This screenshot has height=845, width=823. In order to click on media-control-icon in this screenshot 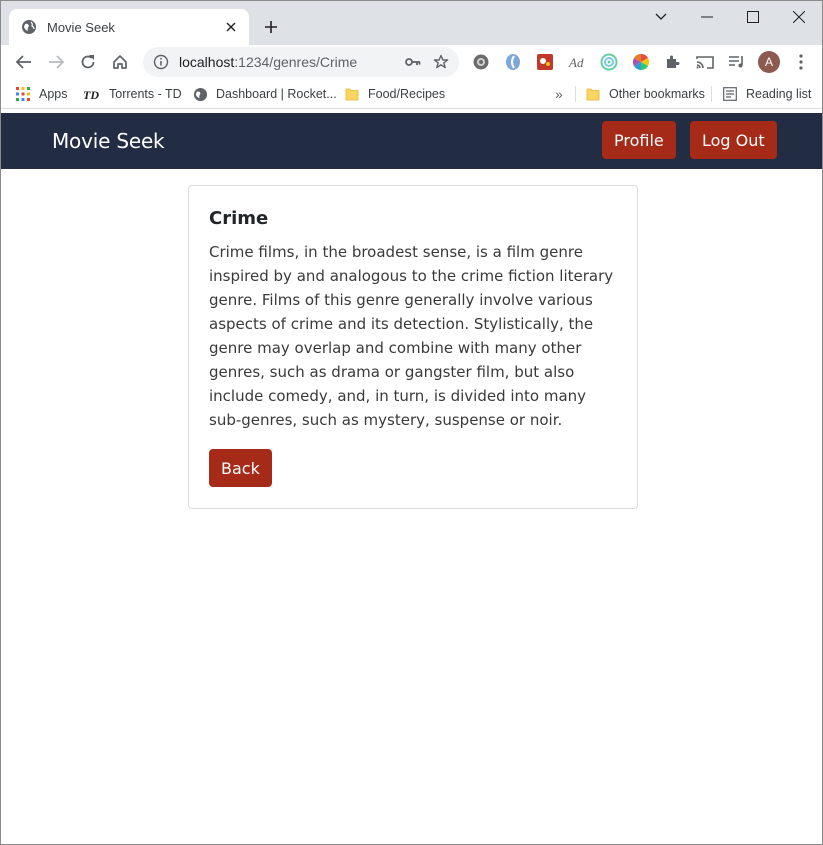, I will do `click(737, 62)`.